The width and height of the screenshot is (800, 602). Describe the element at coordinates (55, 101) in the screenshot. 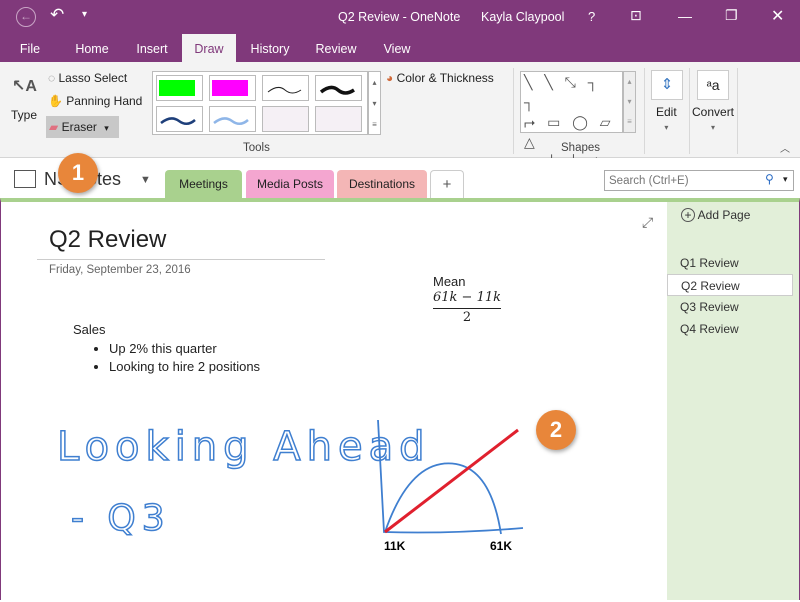

I see `hand-icon: ✋` at that location.